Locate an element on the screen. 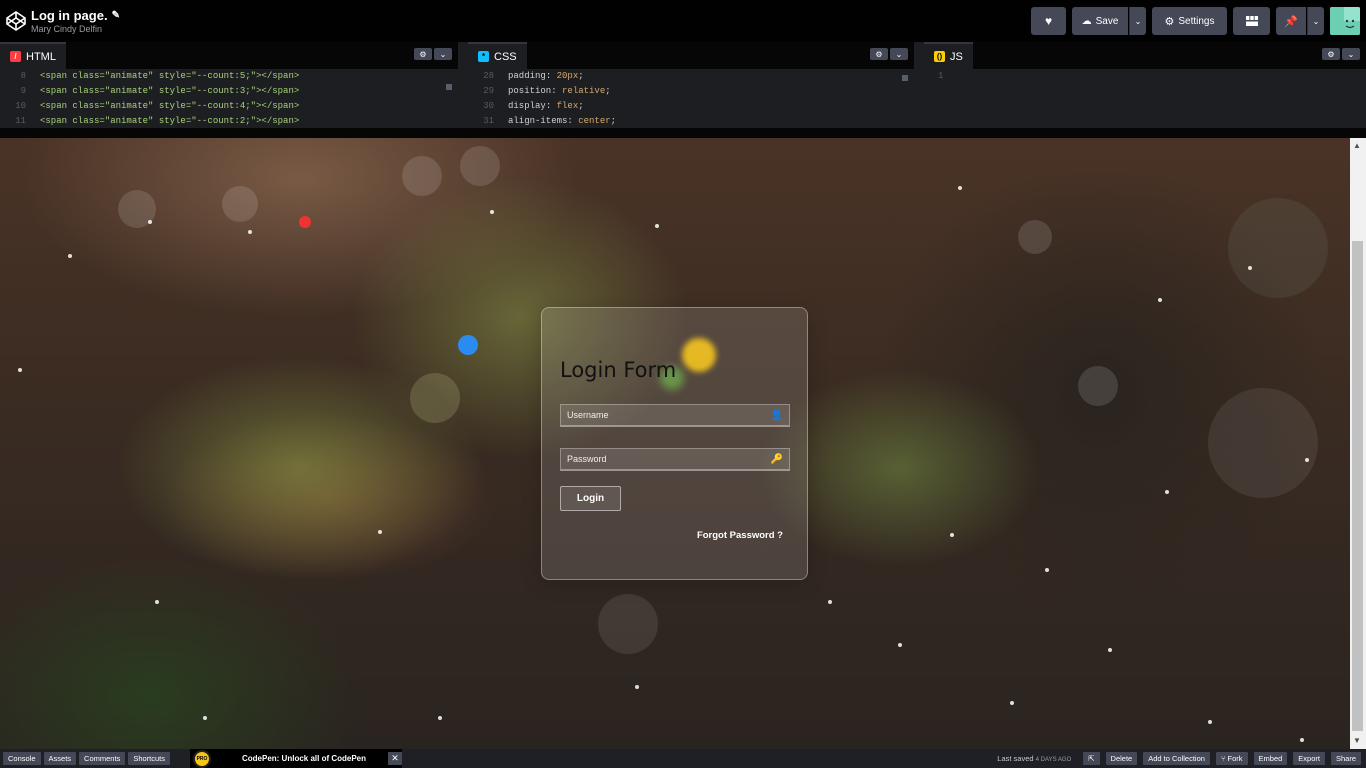 The image size is (1366, 768). colon: : is located at coordinates (551, 106).